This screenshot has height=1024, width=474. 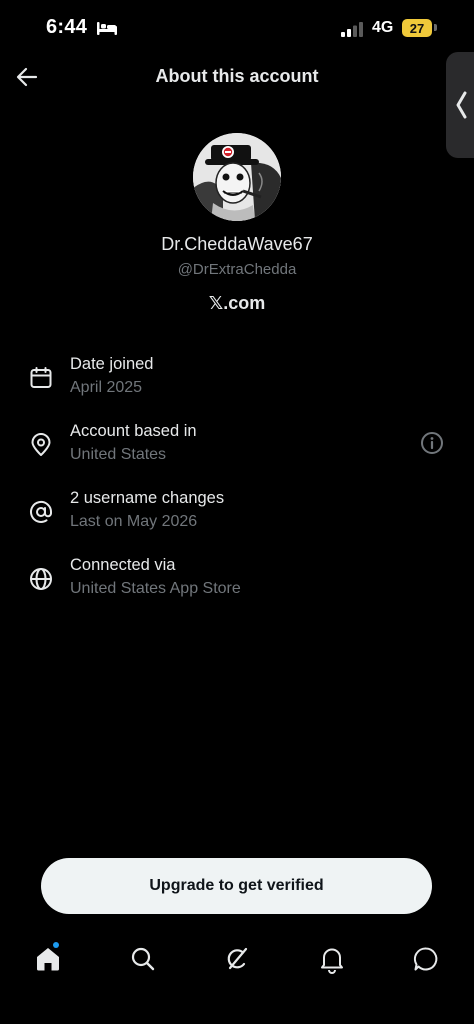 I want to click on grok-icon, so click(x=237, y=958).